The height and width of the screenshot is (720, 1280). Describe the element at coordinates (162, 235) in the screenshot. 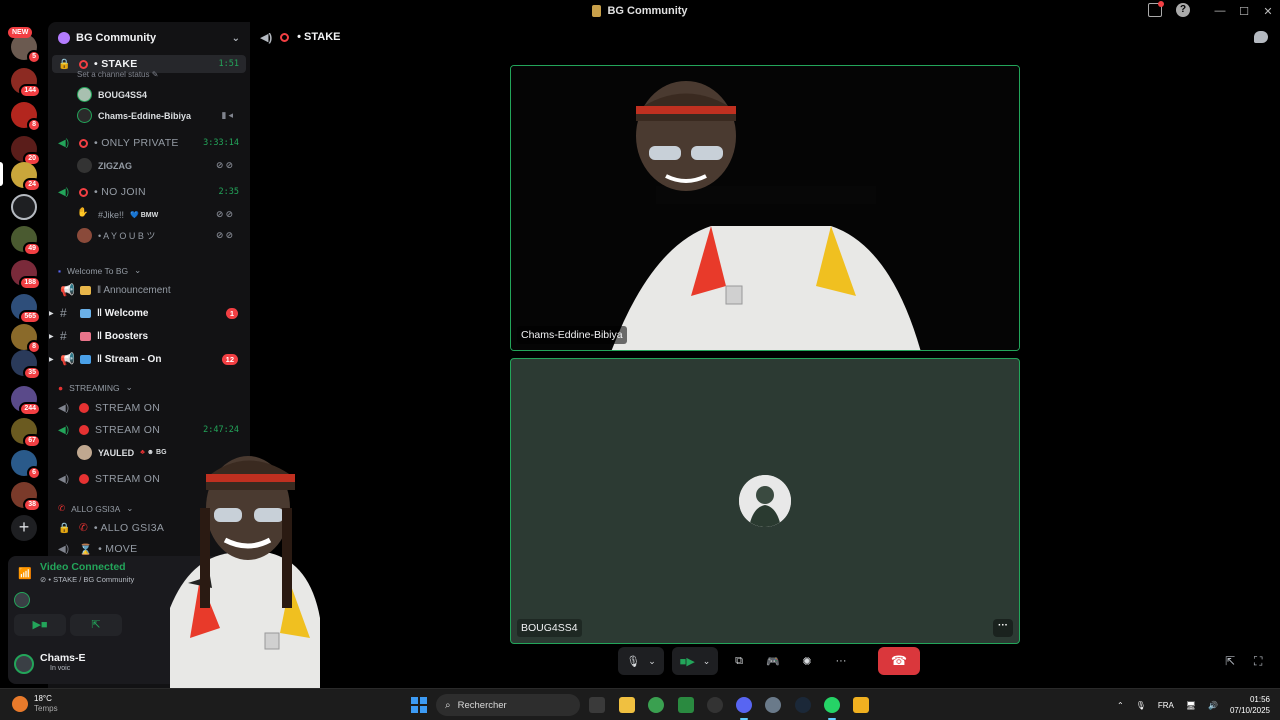

I see `voice-user: • A Y O U B ツ ⊘⊘` at that location.